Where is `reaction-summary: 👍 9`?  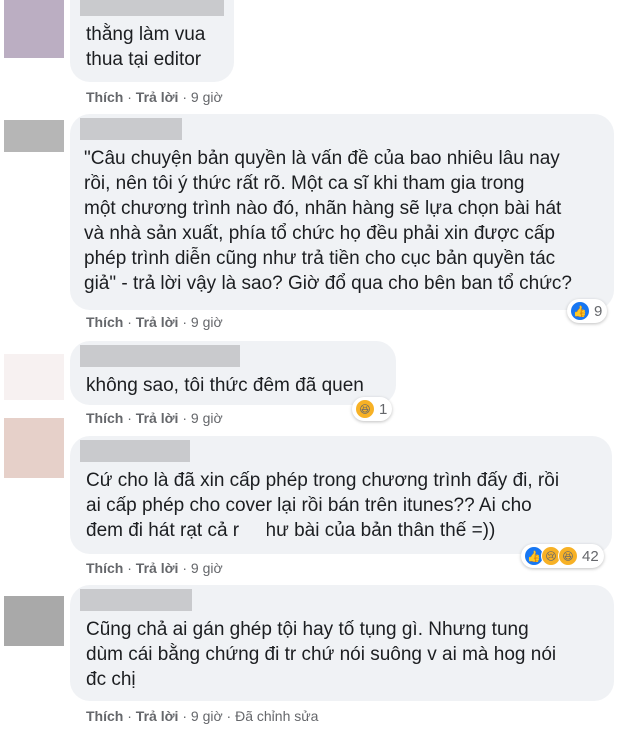 reaction-summary: 👍 9 is located at coordinates (587, 311).